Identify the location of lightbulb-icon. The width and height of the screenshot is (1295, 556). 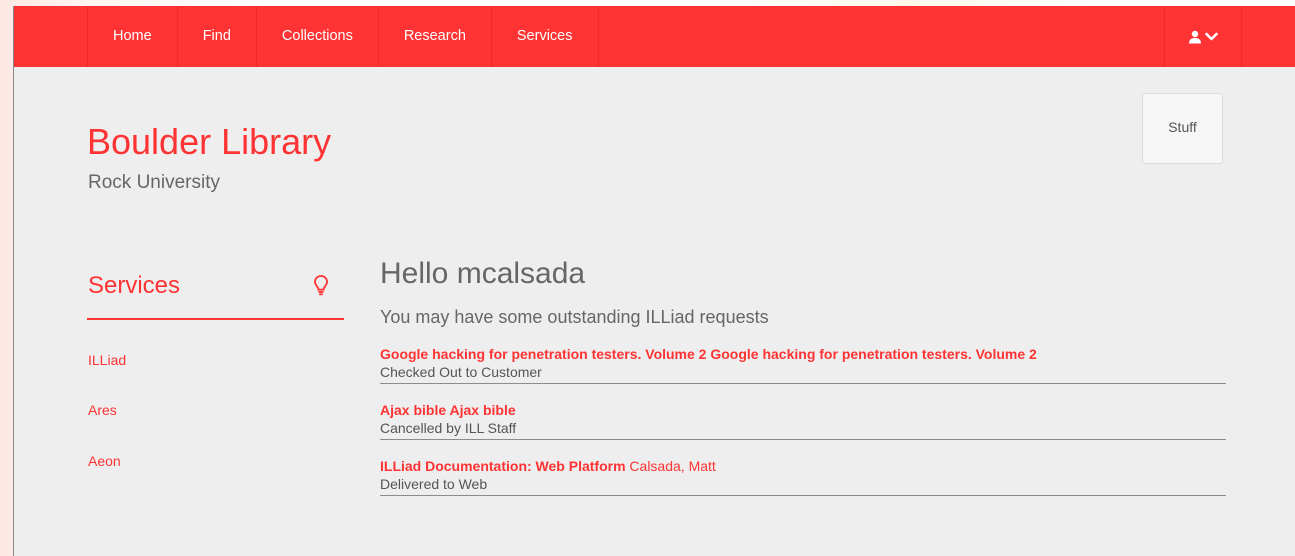
(321, 285).